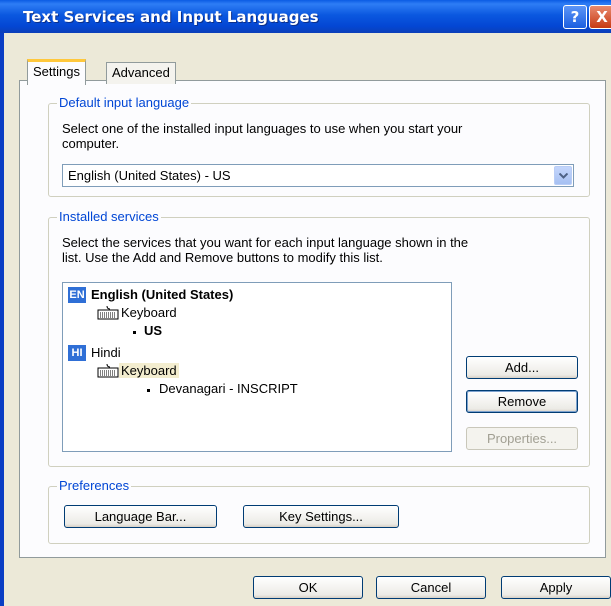 This screenshot has height=606, width=611. Describe the element at coordinates (318, 175) in the screenshot. I see `default-language-dropdown: English (United States) - US` at that location.